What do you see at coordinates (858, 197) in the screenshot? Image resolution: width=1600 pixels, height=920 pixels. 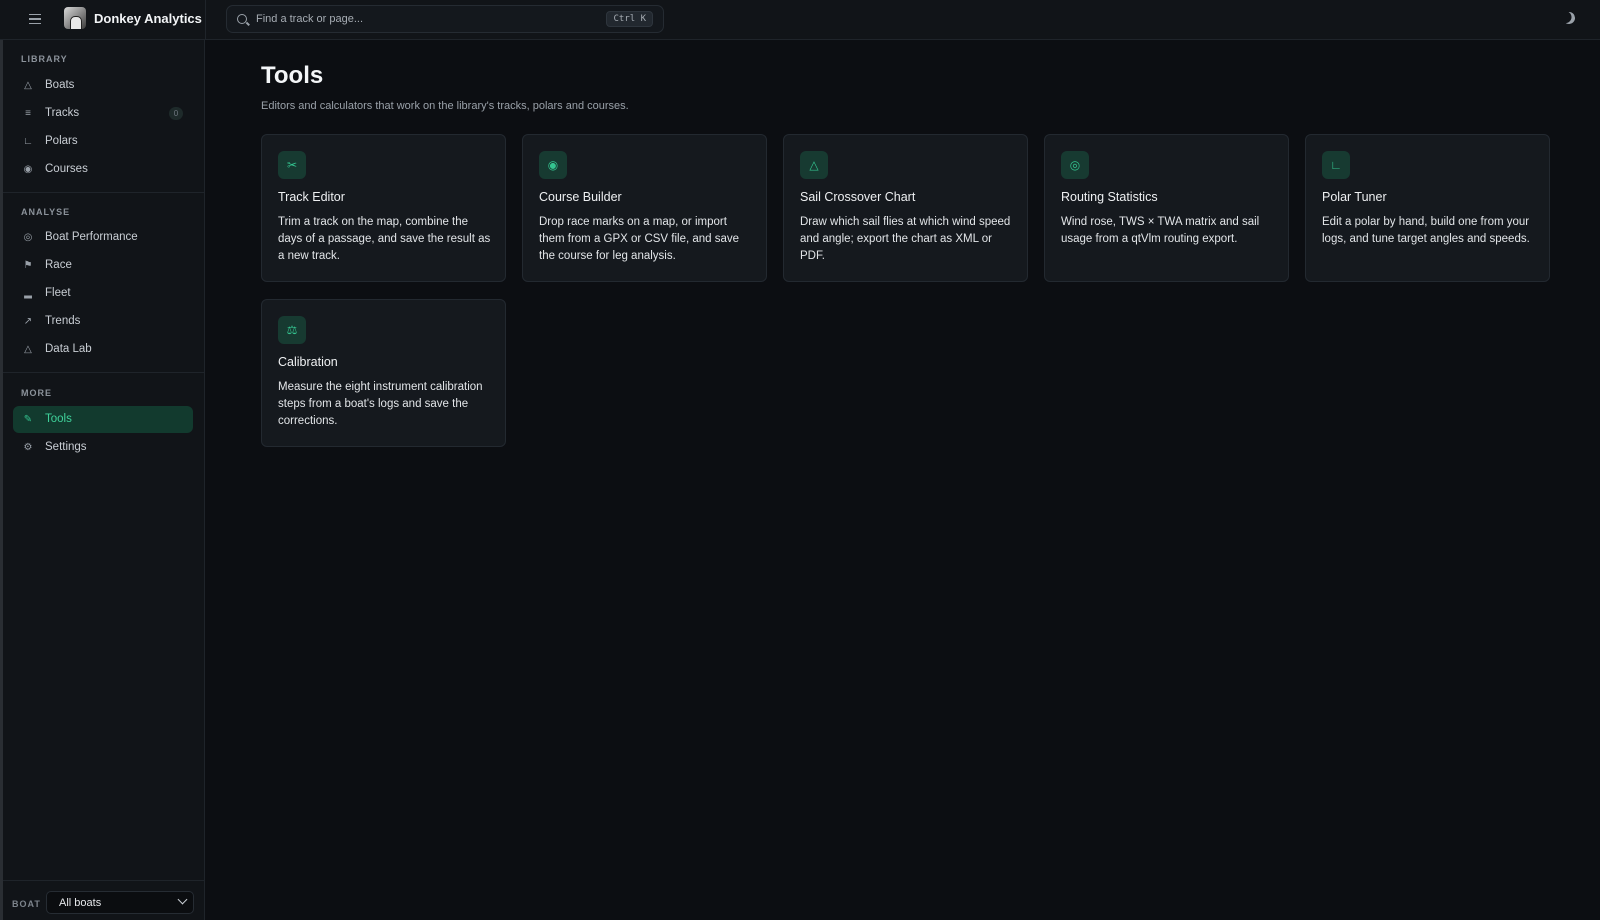 I see `card-title: Sail Crossover Chart` at bounding box center [858, 197].